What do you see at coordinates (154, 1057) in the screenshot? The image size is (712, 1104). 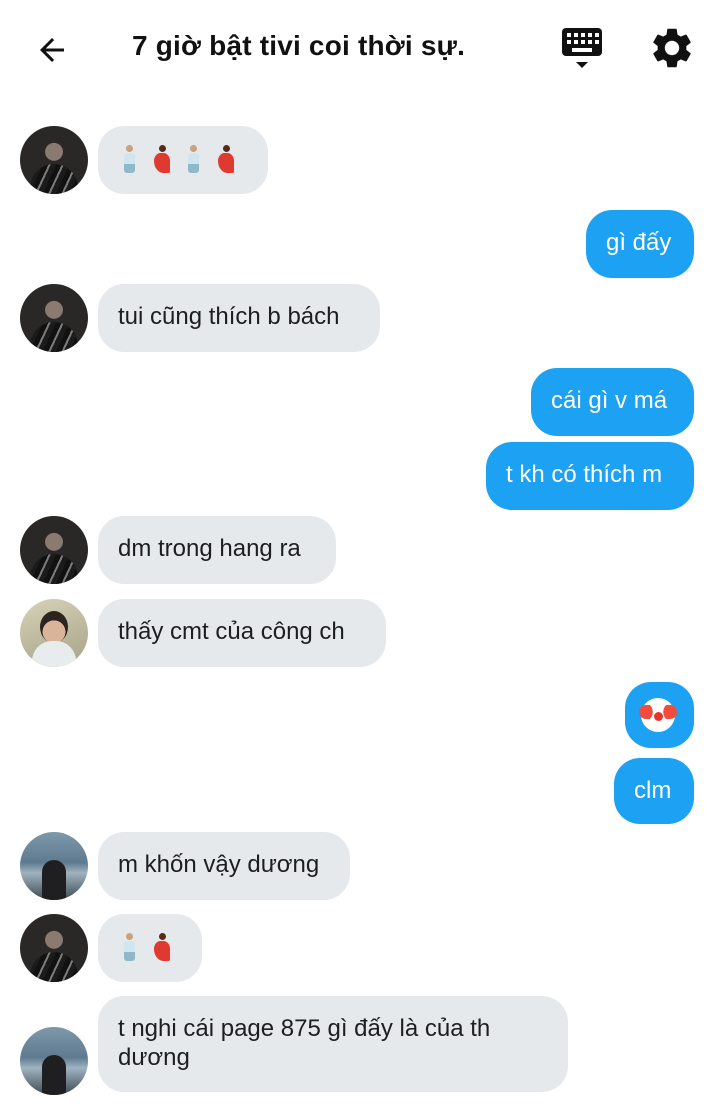 I see `message-text-line: dương` at bounding box center [154, 1057].